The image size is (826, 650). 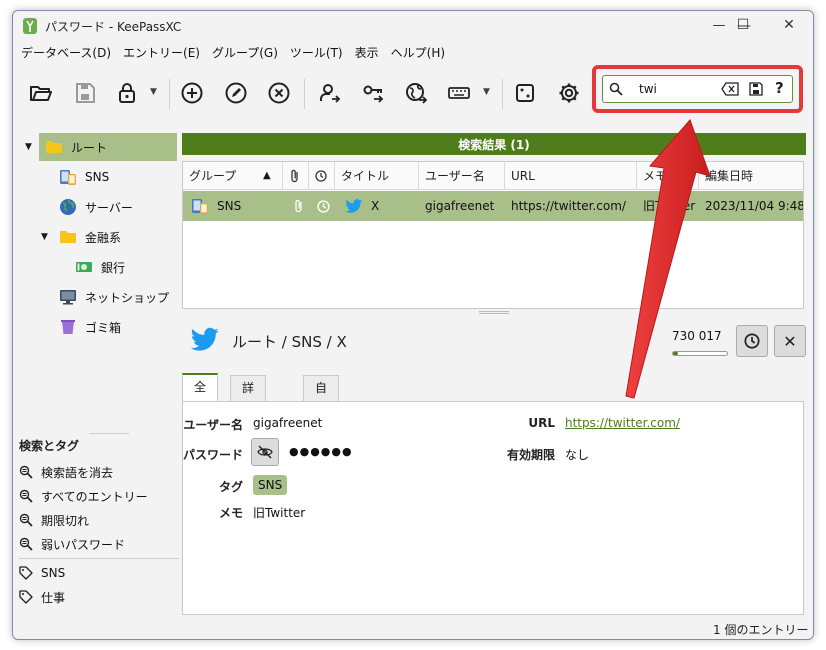 I want to click on dice-icon, so click(x=525, y=93).